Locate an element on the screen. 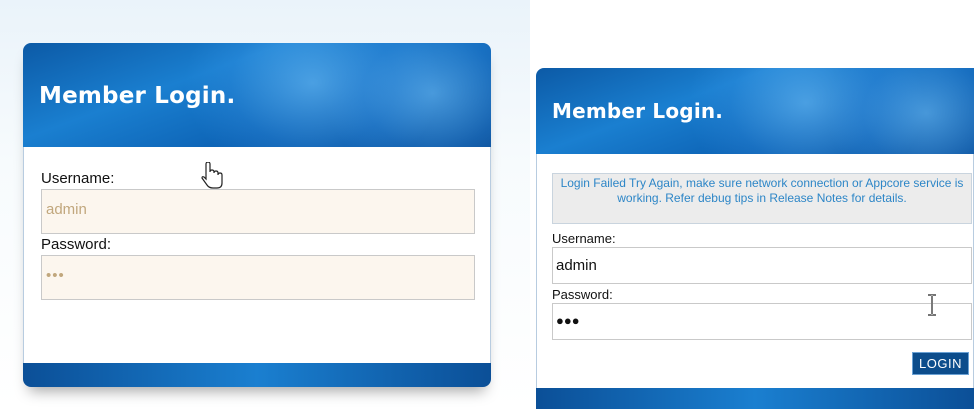 The width and height of the screenshot is (974, 409). password-input: ••• is located at coordinates (258, 277).